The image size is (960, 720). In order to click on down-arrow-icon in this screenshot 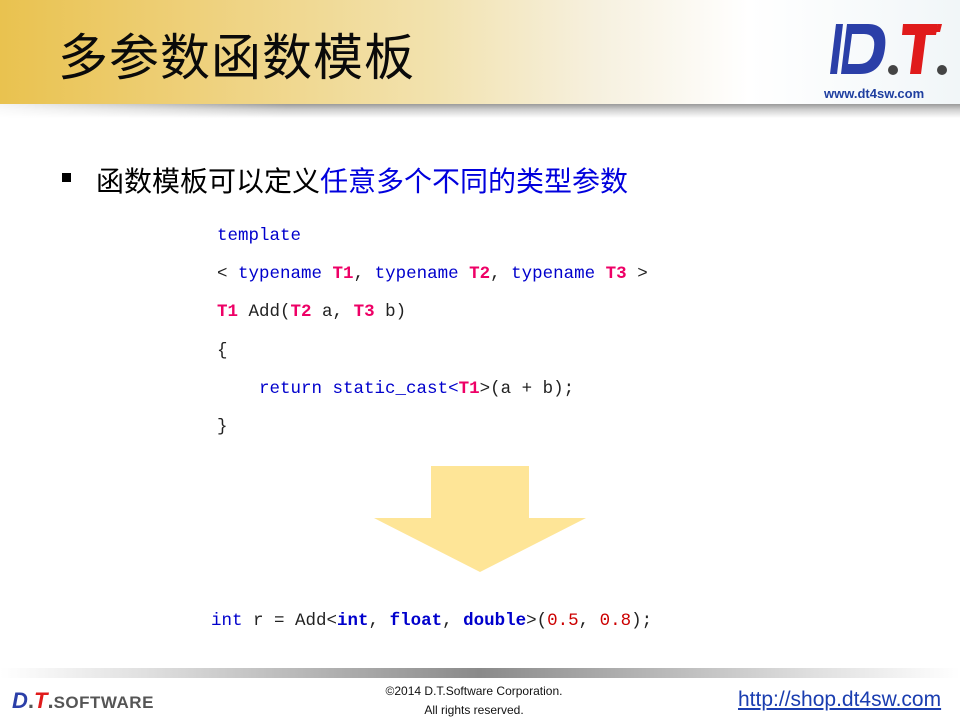, I will do `click(480, 519)`.